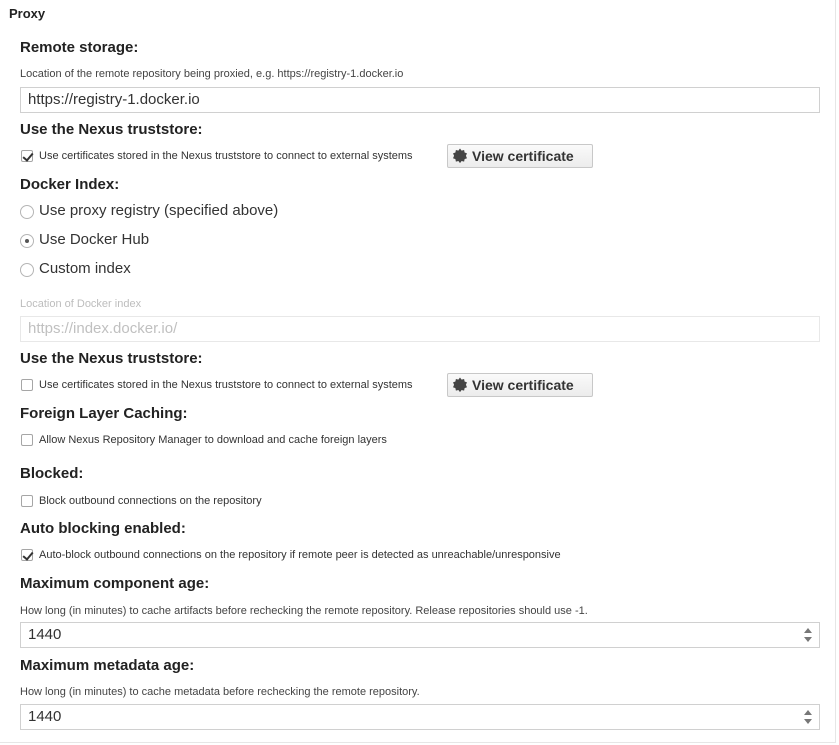 The image size is (839, 745). What do you see at coordinates (45, 716) in the screenshot?
I see `max-metadata-age-value: 1440` at bounding box center [45, 716].